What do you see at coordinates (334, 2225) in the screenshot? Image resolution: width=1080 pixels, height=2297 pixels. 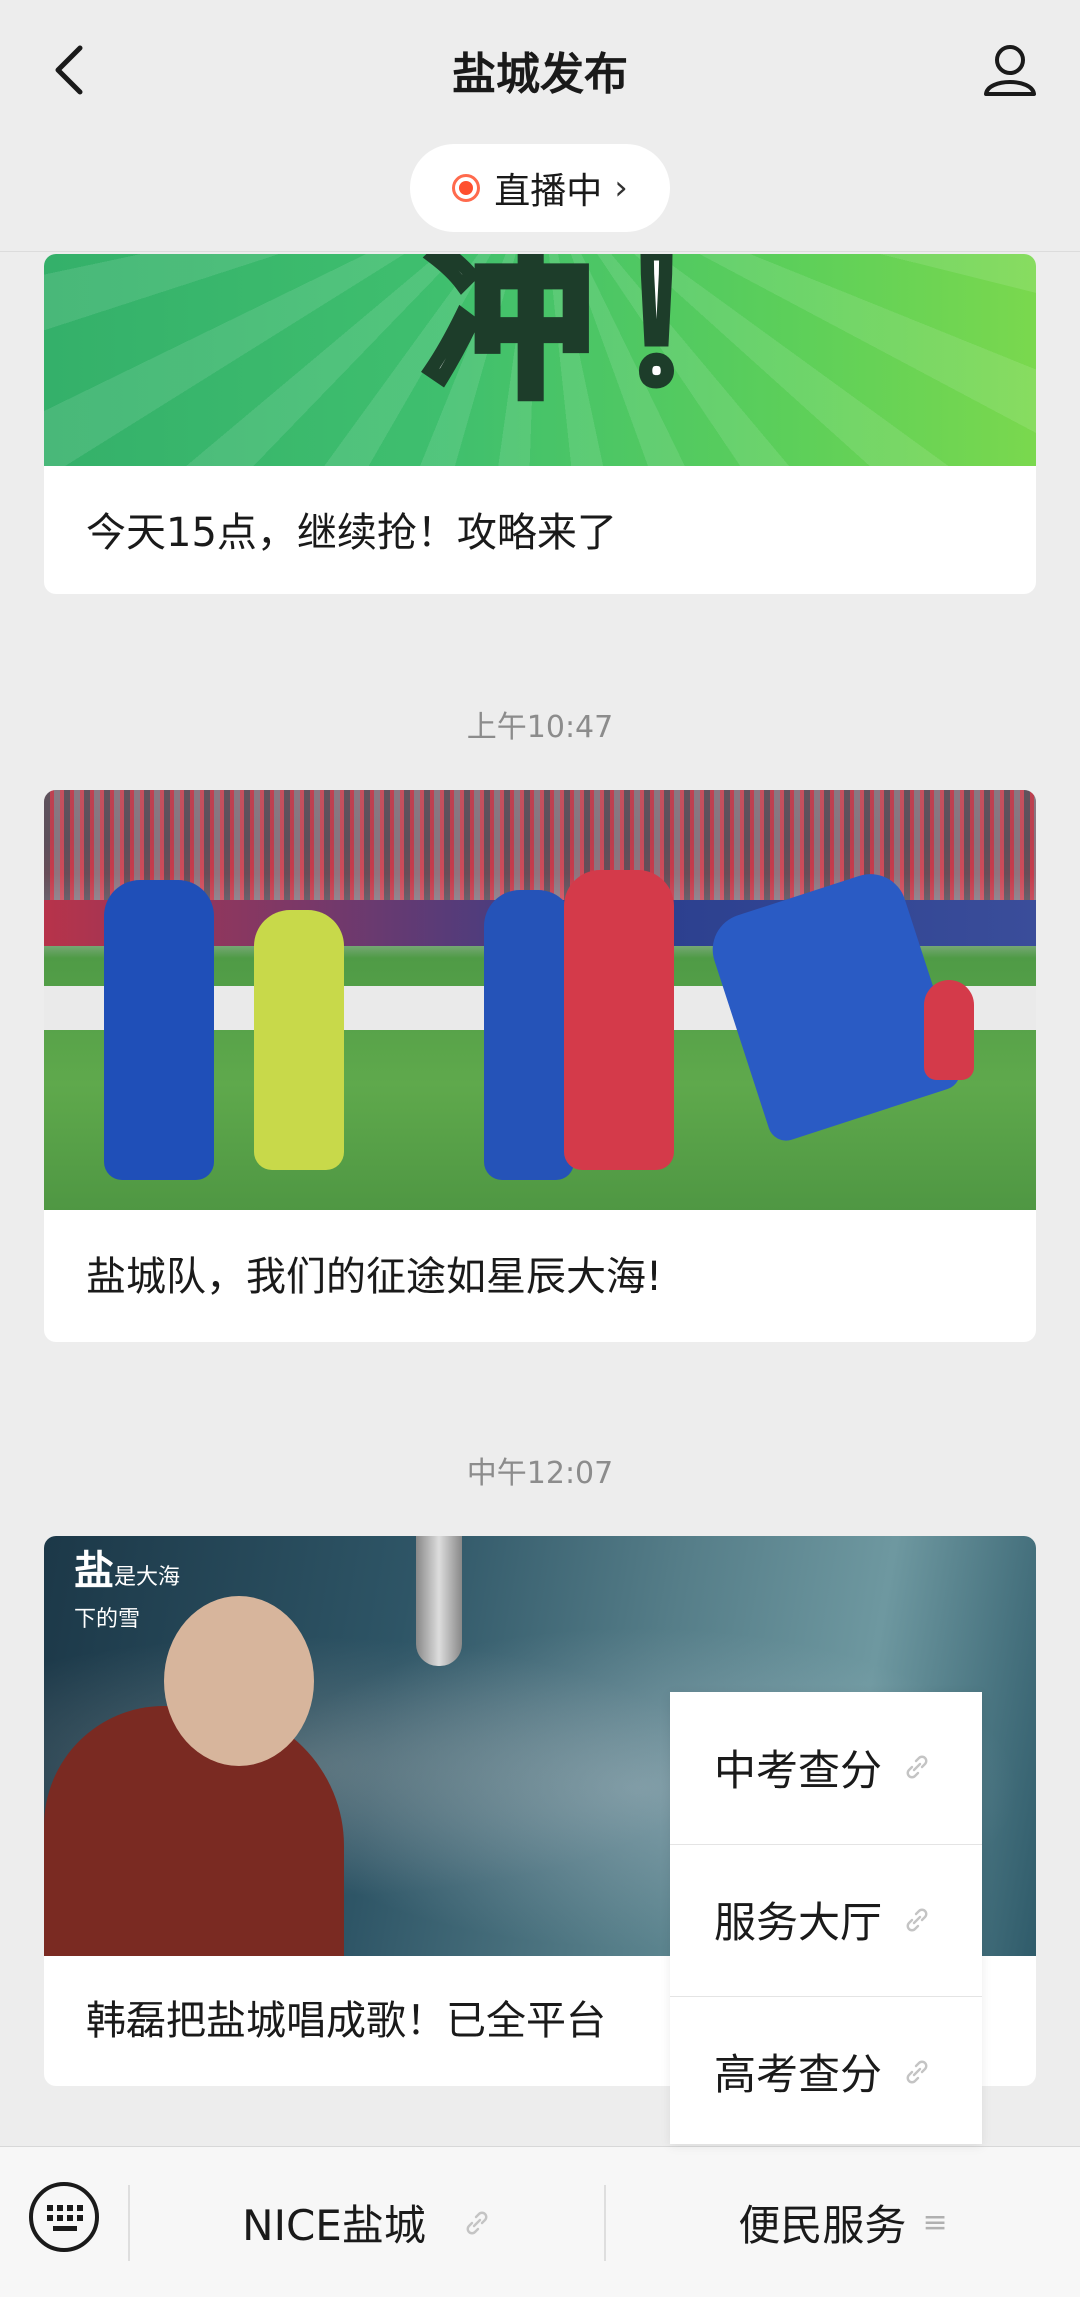 I see `menu-label: NICE盐城` at bounding box center [334, 2225].